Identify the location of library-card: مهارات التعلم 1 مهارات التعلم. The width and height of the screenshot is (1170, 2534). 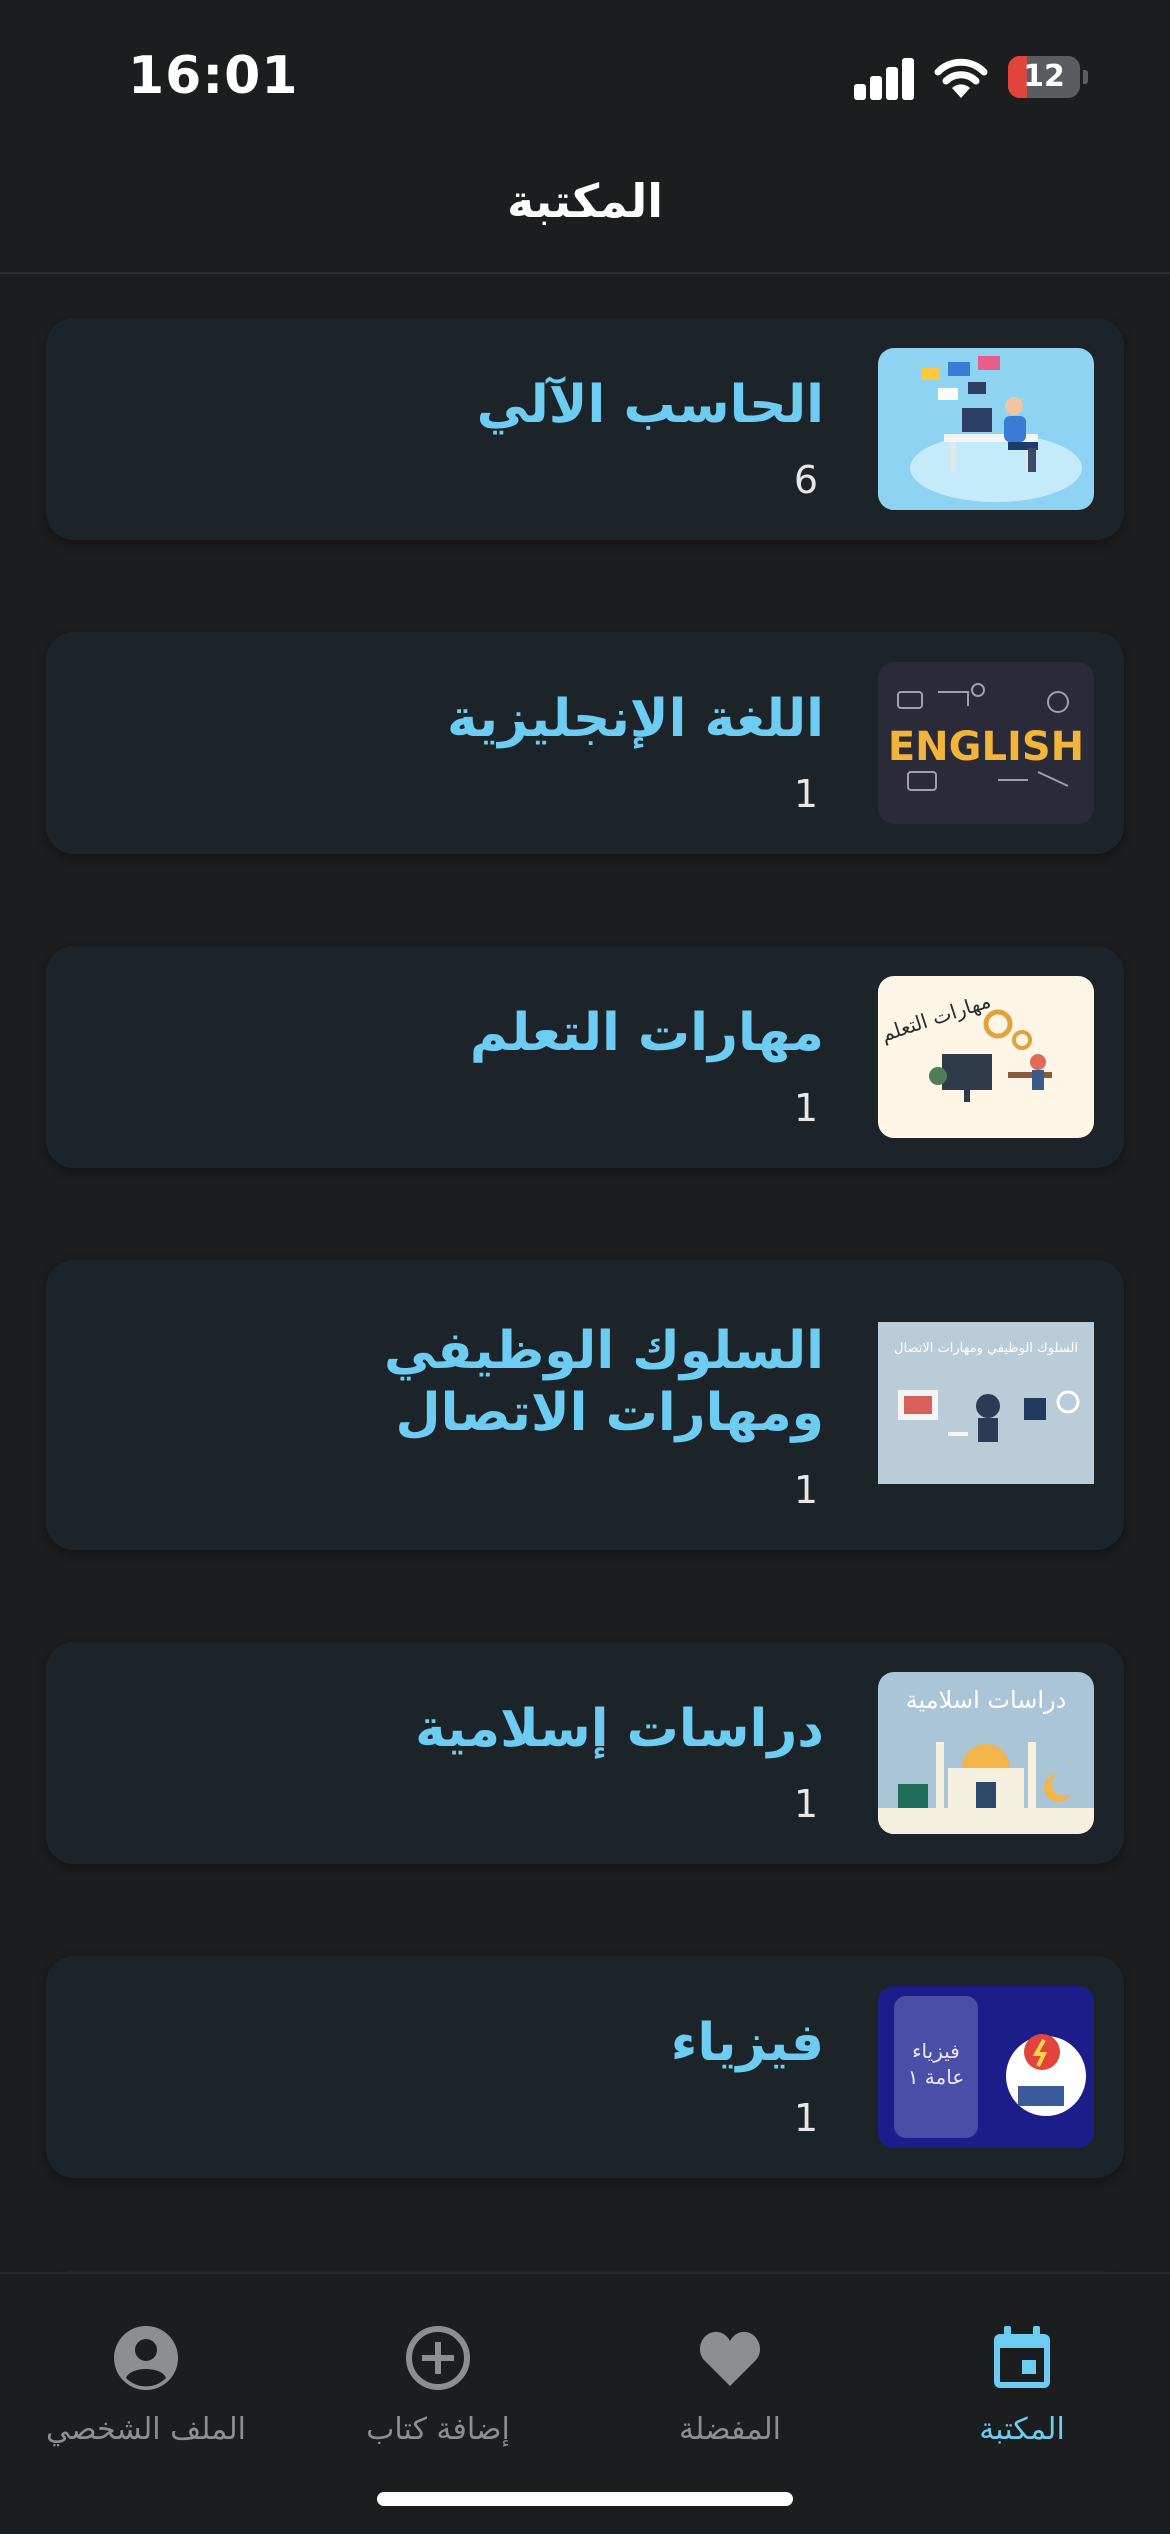
(585, 1057).